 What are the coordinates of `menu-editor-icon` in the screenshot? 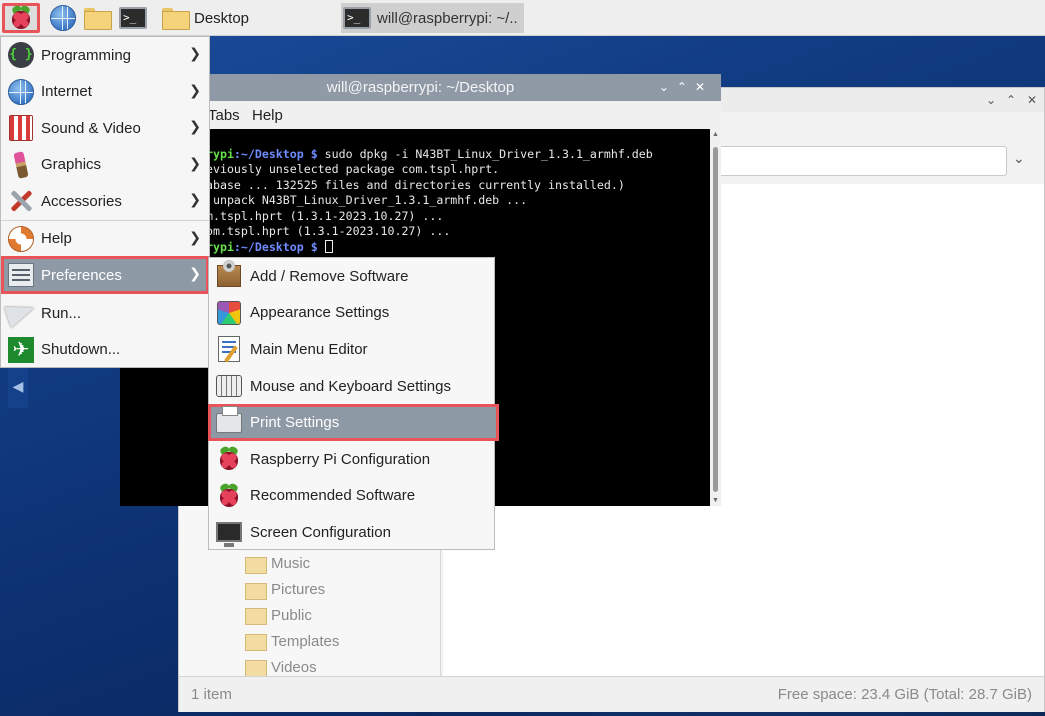 It's located at (229, 349).